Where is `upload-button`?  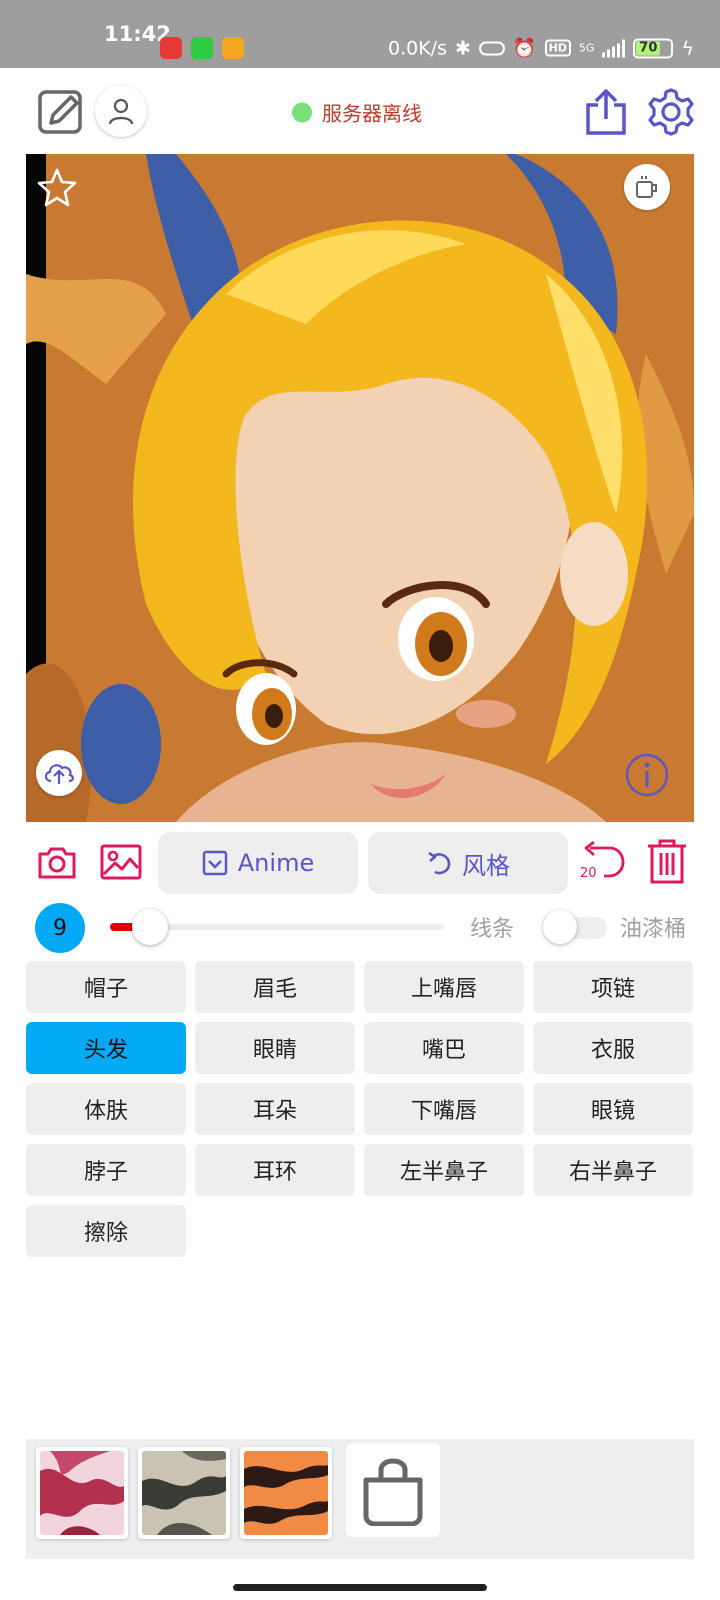
upload-button is located at coordinates (59, 773).